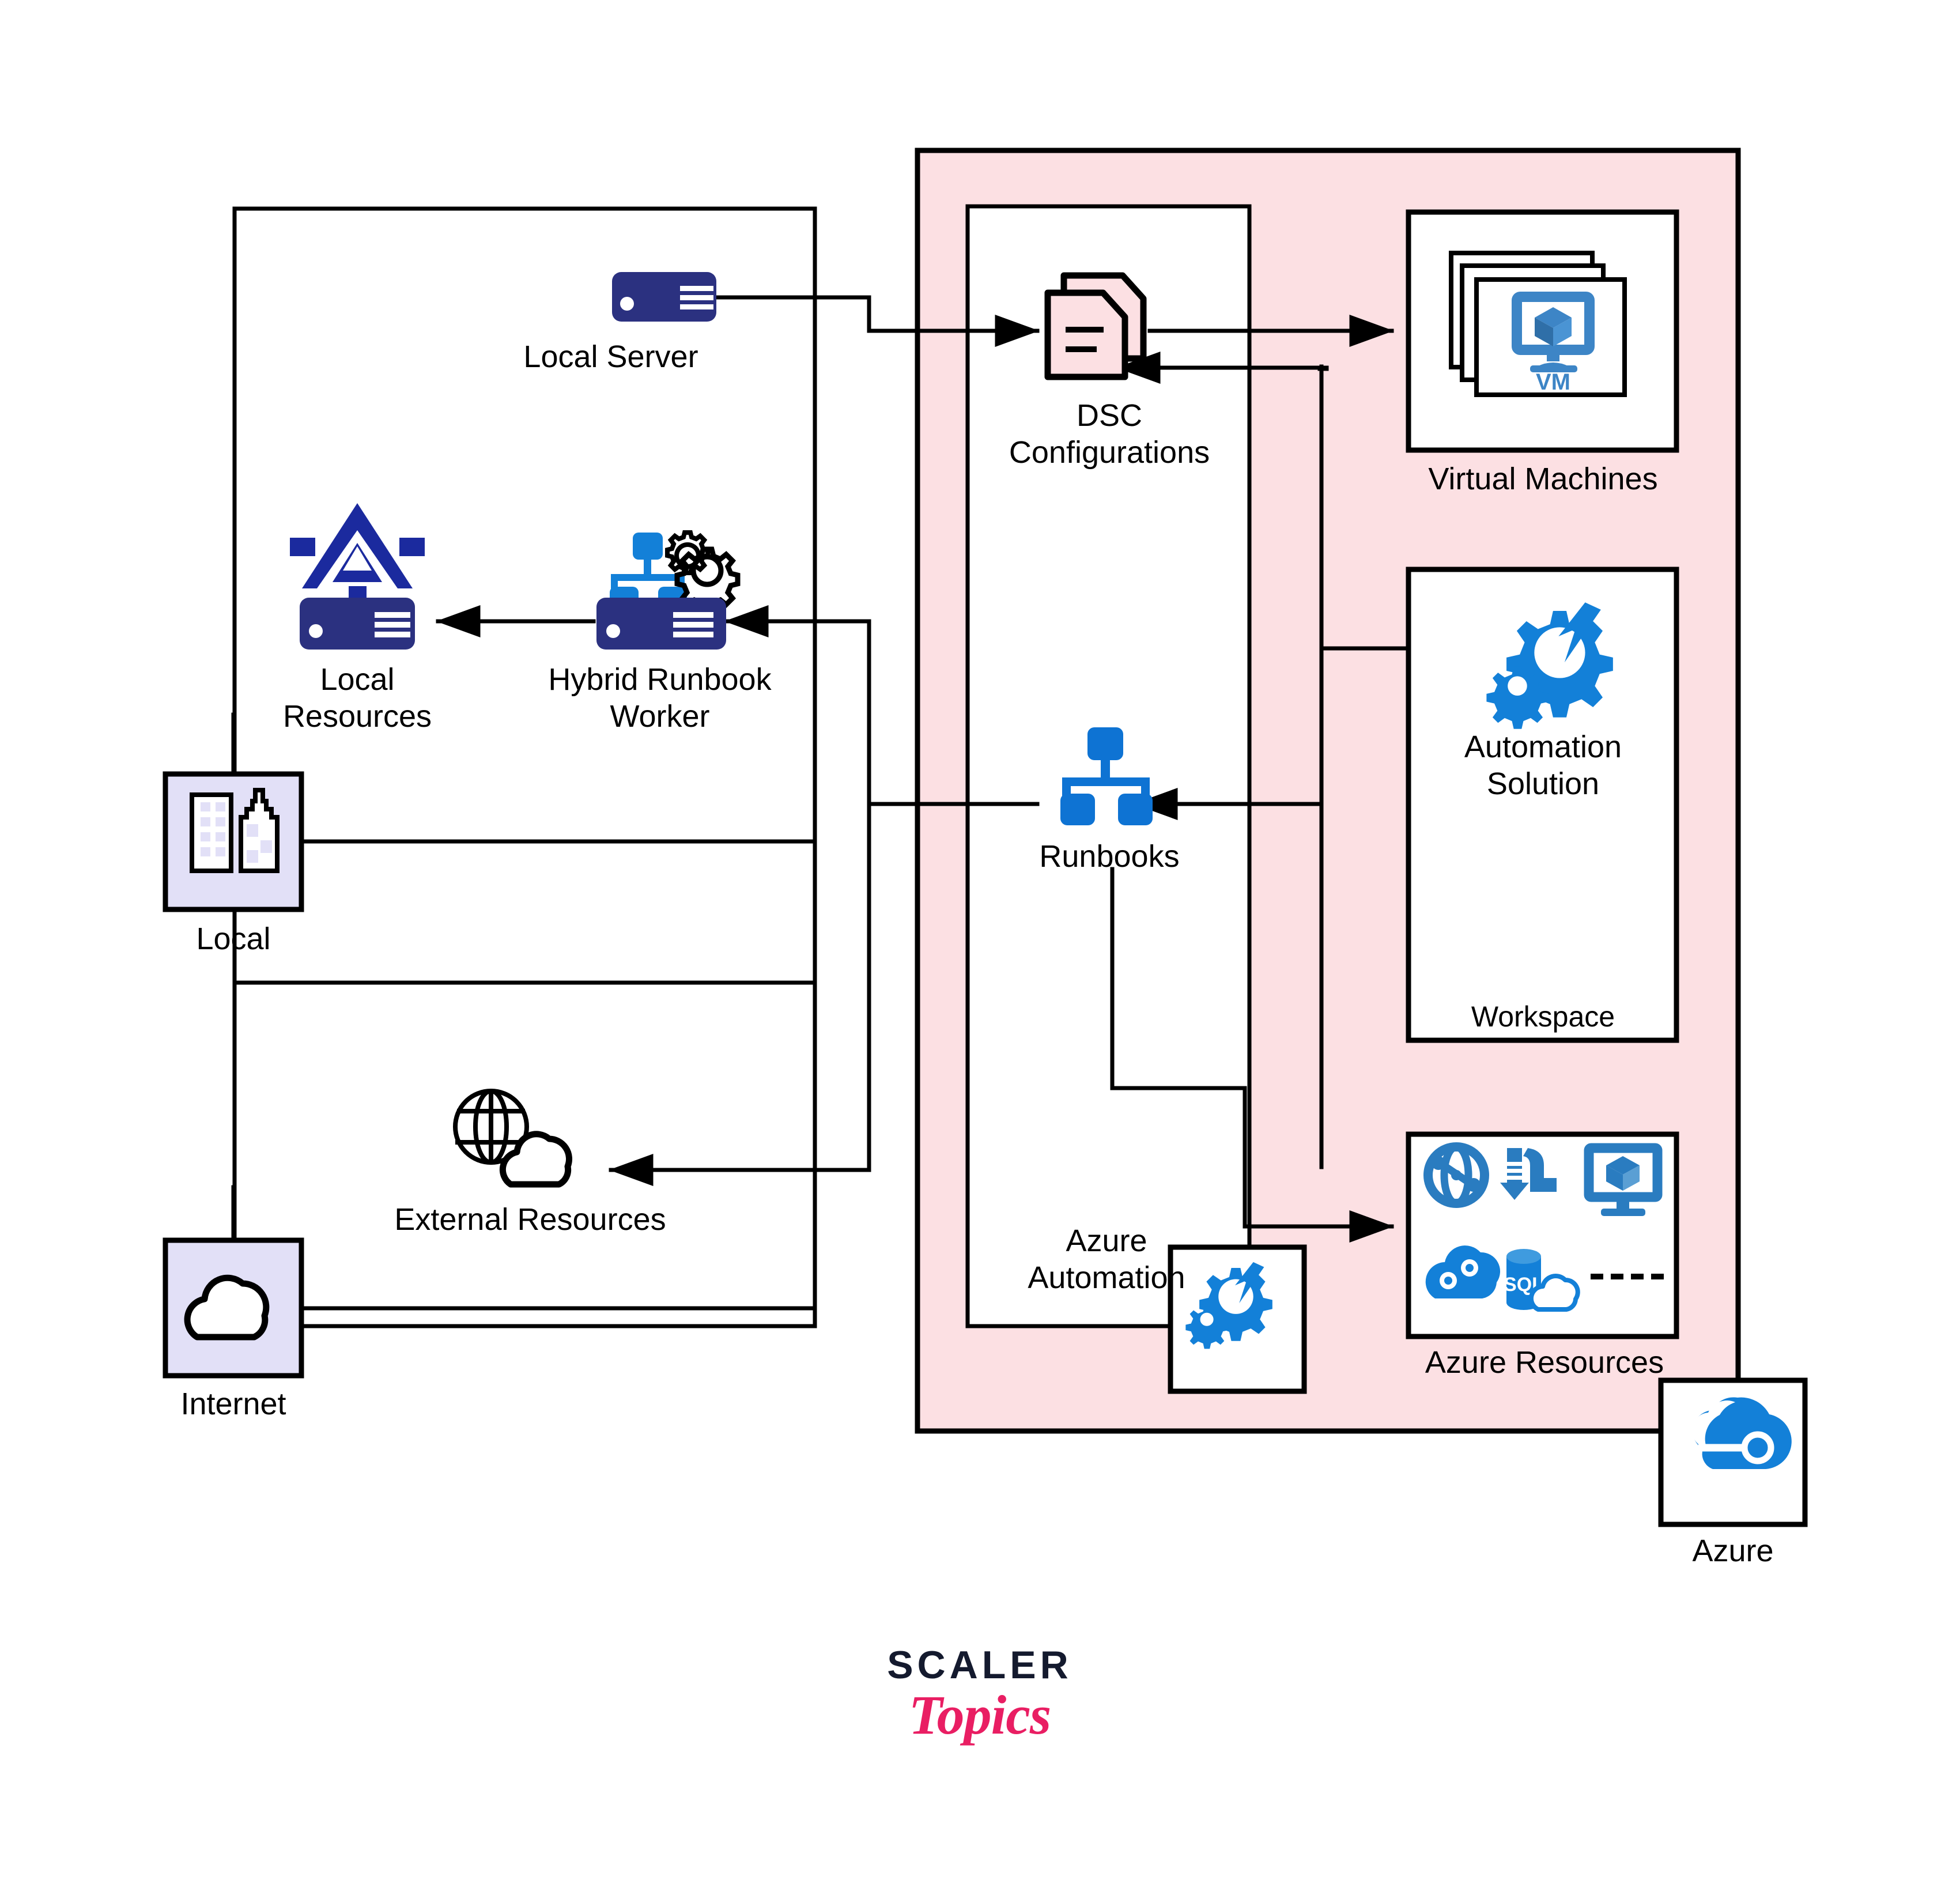 Image resolution: width=1960 pixels, height=1899 pixels. I want to click on brand-topics-text: Topics, so click(979, 1715).